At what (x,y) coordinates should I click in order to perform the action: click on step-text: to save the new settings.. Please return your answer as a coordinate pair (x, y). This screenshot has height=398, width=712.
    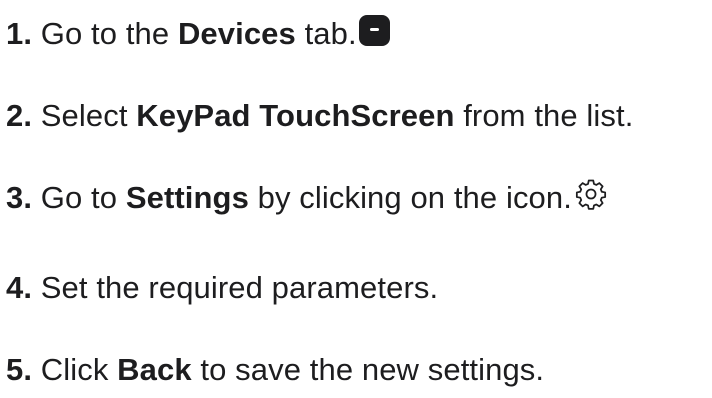
    Looking at the image, I should click on (372, 369).